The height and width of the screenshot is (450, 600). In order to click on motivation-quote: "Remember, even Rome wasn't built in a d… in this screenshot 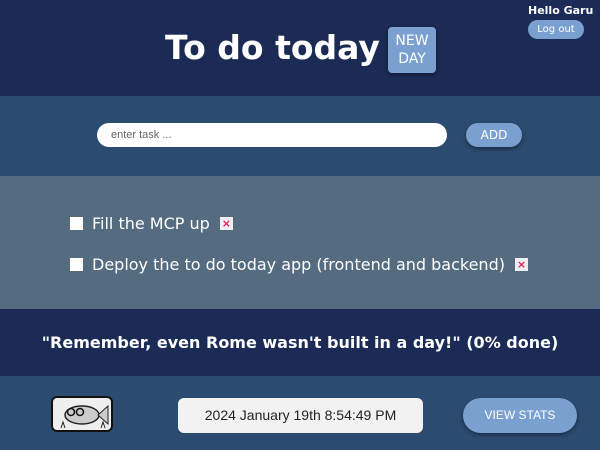, I will do `click(300, 342)`.